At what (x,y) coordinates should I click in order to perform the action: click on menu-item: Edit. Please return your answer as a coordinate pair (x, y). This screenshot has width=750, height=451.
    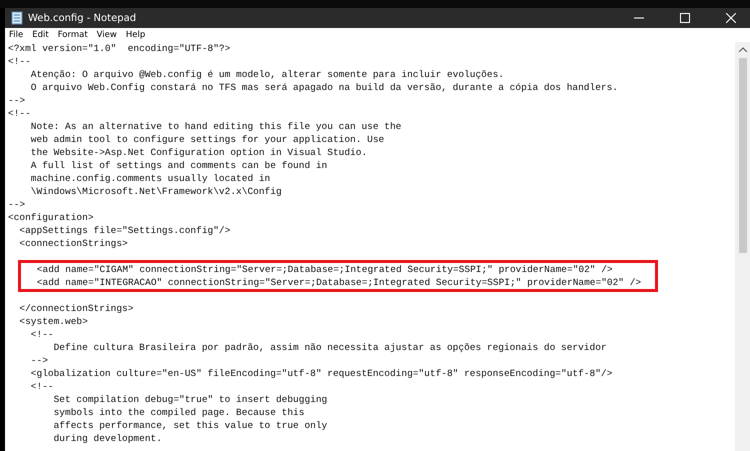
    Looking at the image, I should click on (40, 35).